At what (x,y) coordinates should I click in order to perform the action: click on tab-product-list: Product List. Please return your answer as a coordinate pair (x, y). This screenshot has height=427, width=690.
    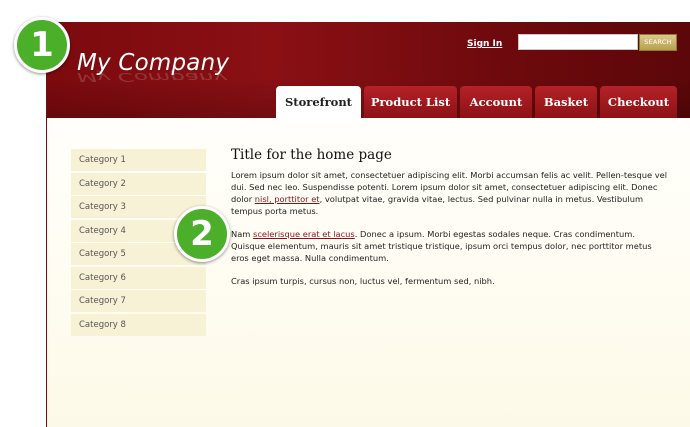
    Looking at the image, I should click on (410, 102).